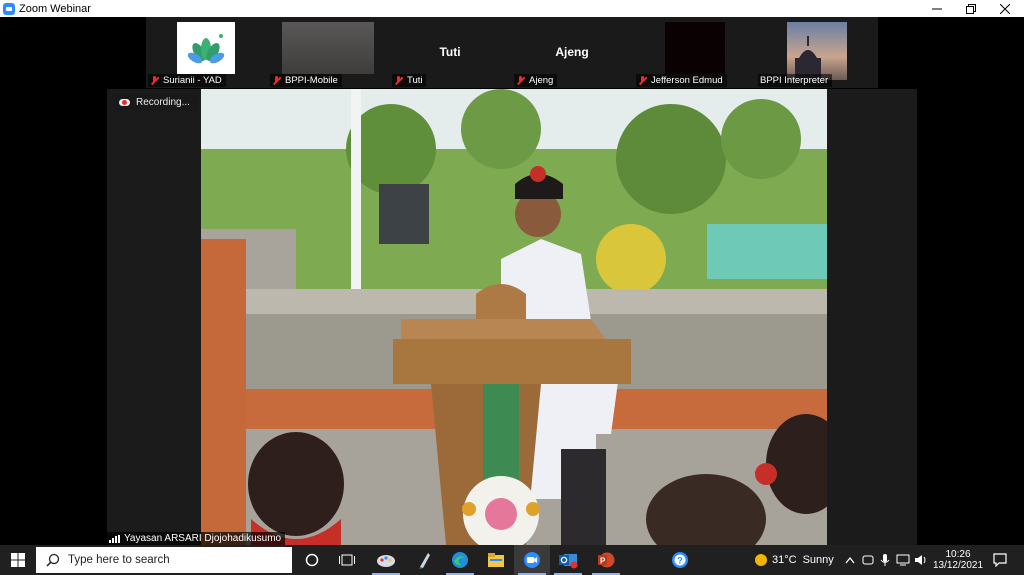 The height and width of the screenshot is (575, 1024). I want to click on organization-logo, so click(206, 48).